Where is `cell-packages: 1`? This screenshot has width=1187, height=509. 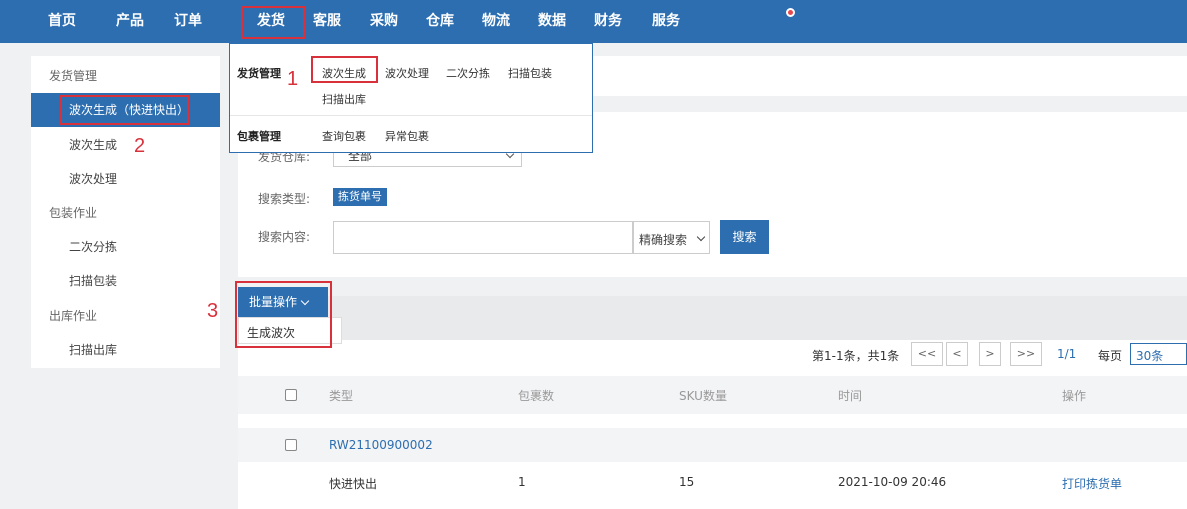 cell-packages: 1 is located at coordinates (522, 482).